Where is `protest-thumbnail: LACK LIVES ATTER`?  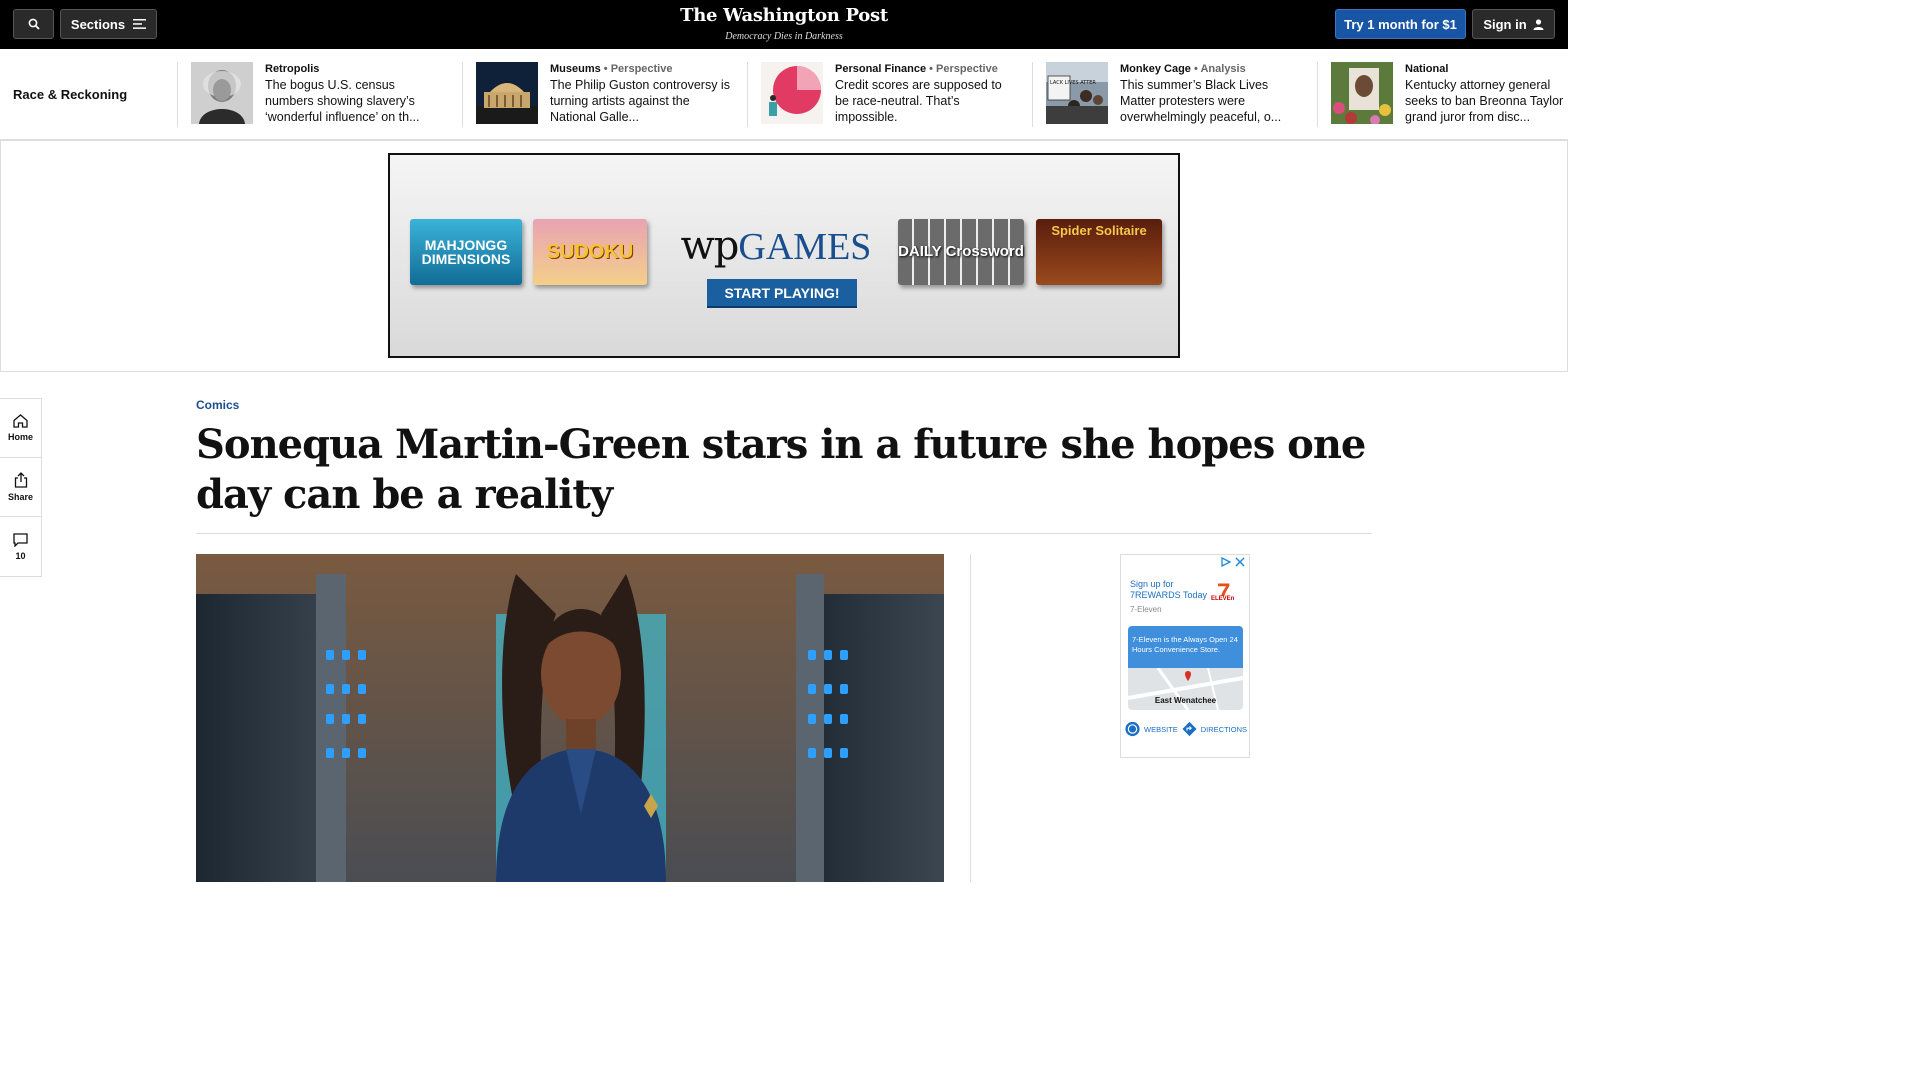
protest-thumbnail: LACK LIVES ATTER is located at coordinates (1077, 93).